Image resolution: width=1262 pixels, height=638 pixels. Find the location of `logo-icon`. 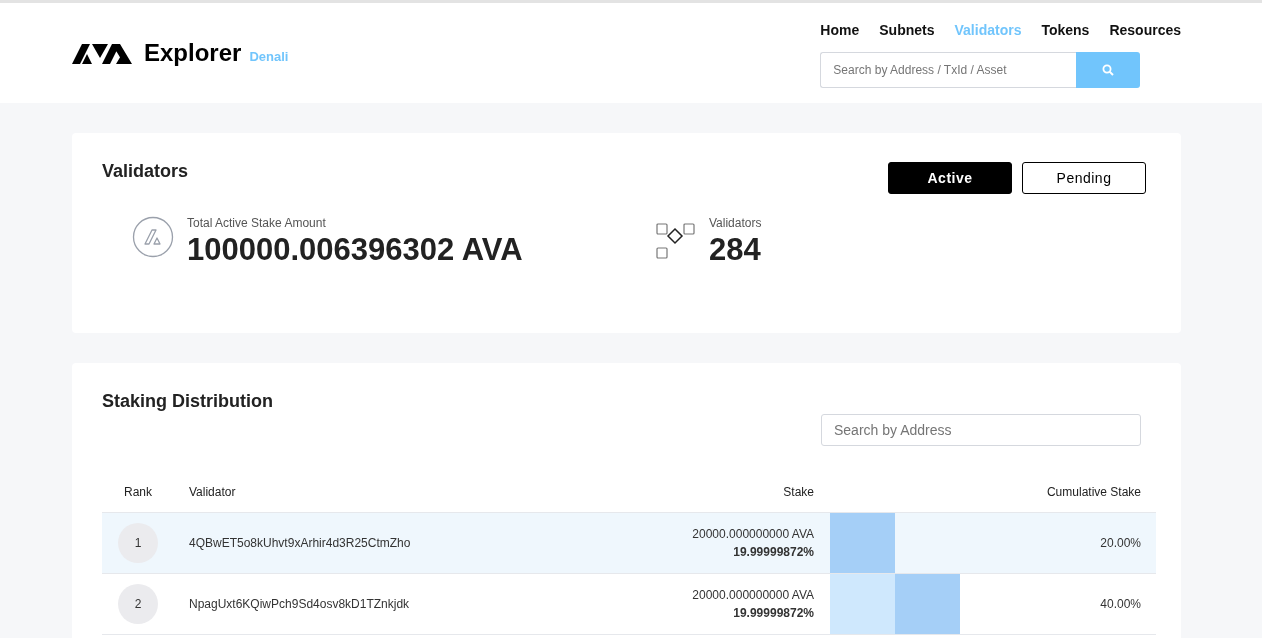

logo-icon is located at coordinates (103, 53).